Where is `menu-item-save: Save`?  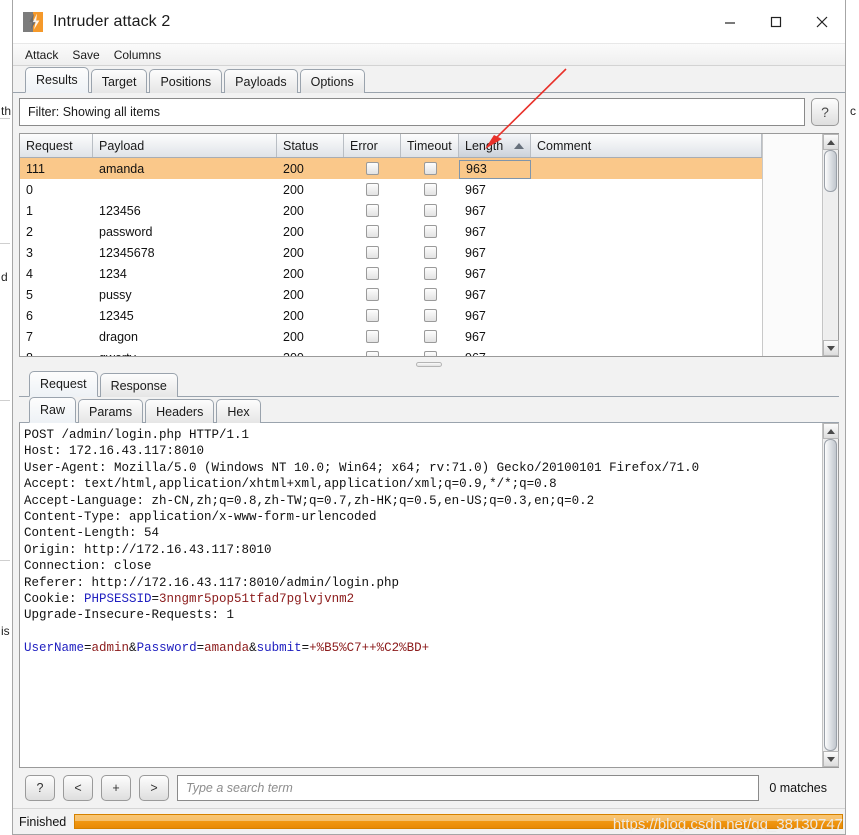 menu-item-save: Save is located at coordinates (85, 55).